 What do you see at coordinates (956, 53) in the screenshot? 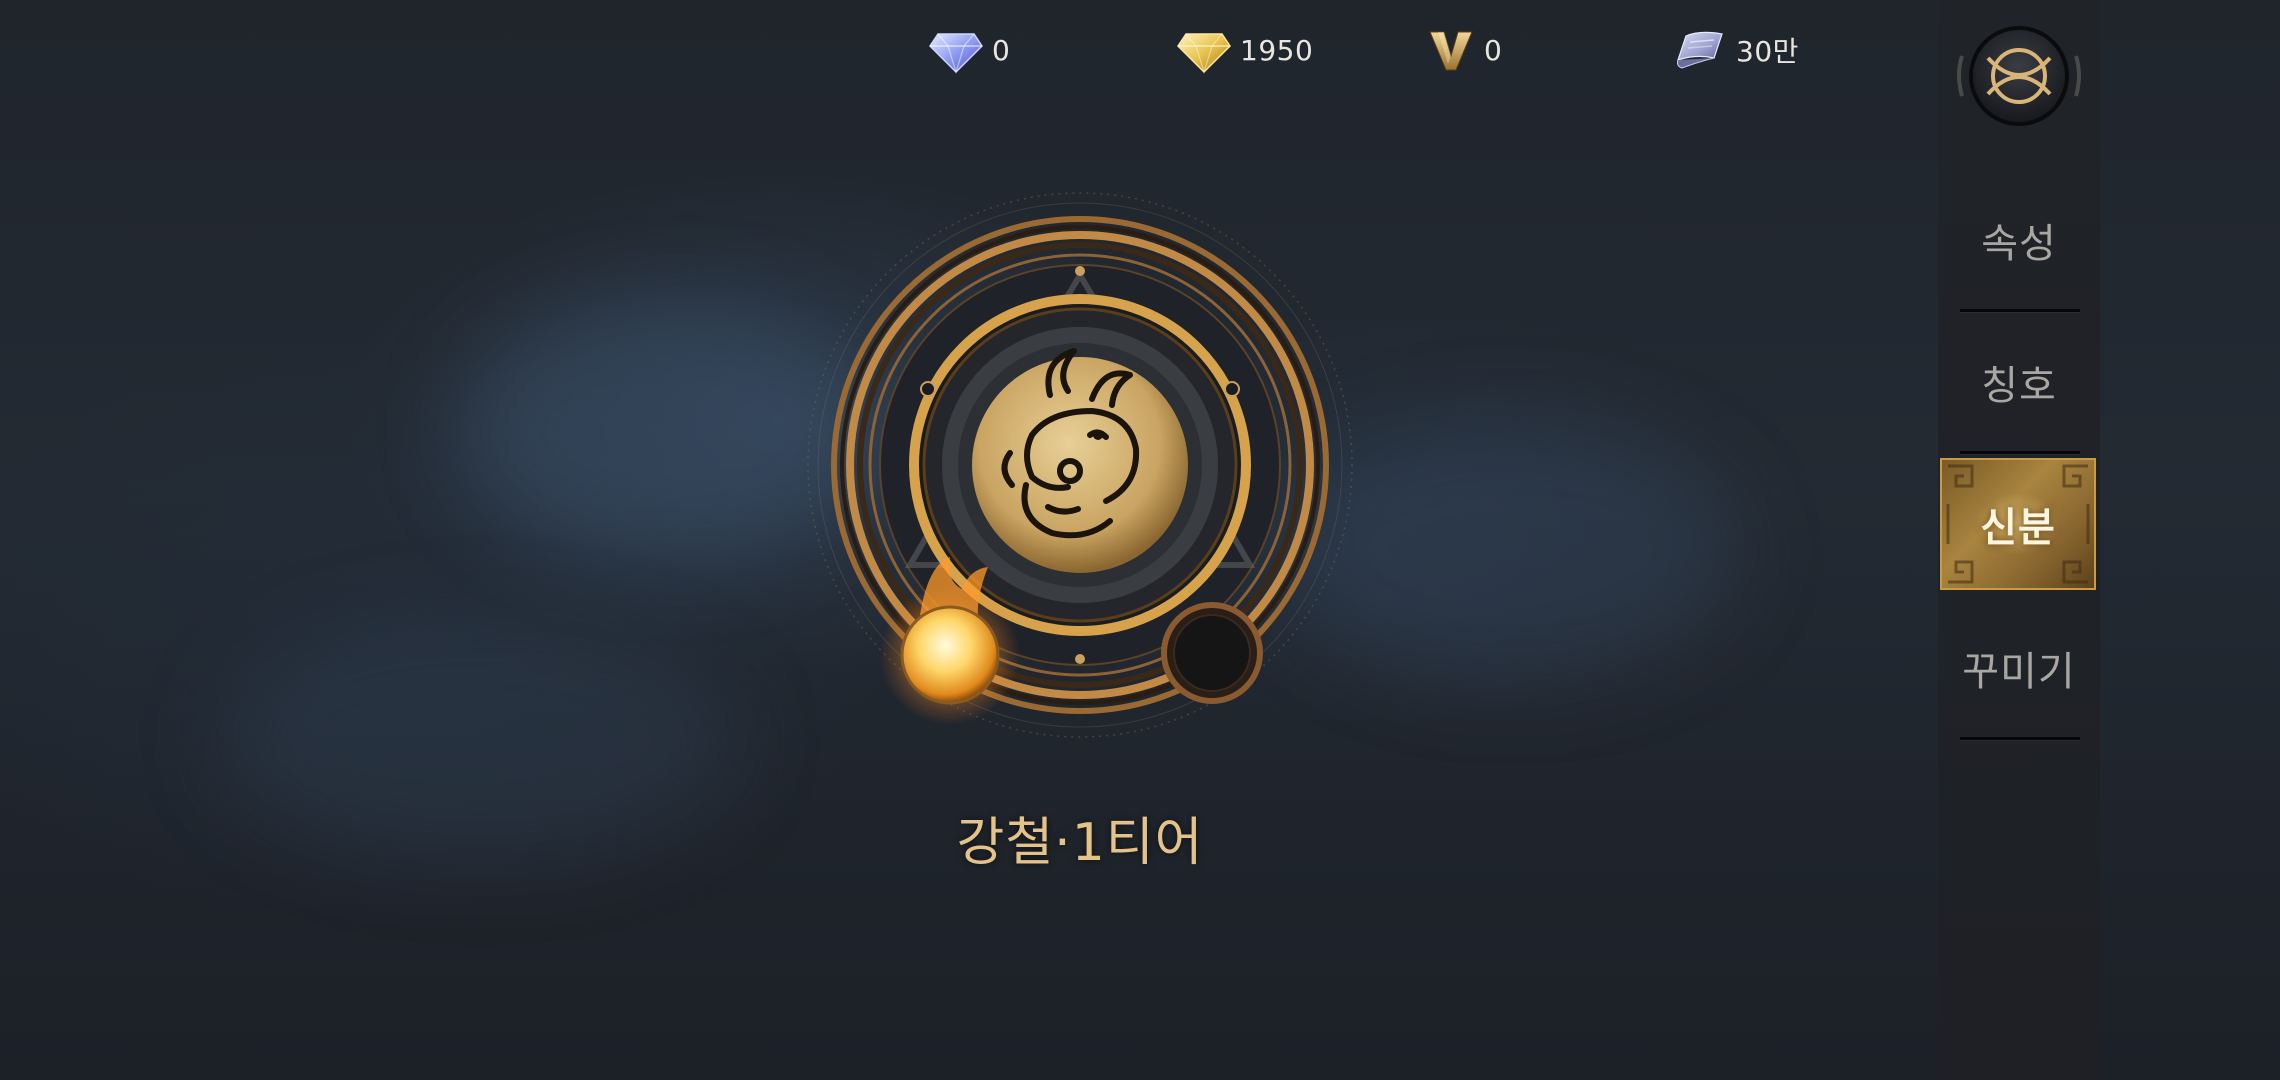
I see `blue-diamond-icon` at bounding box center [956, 53].